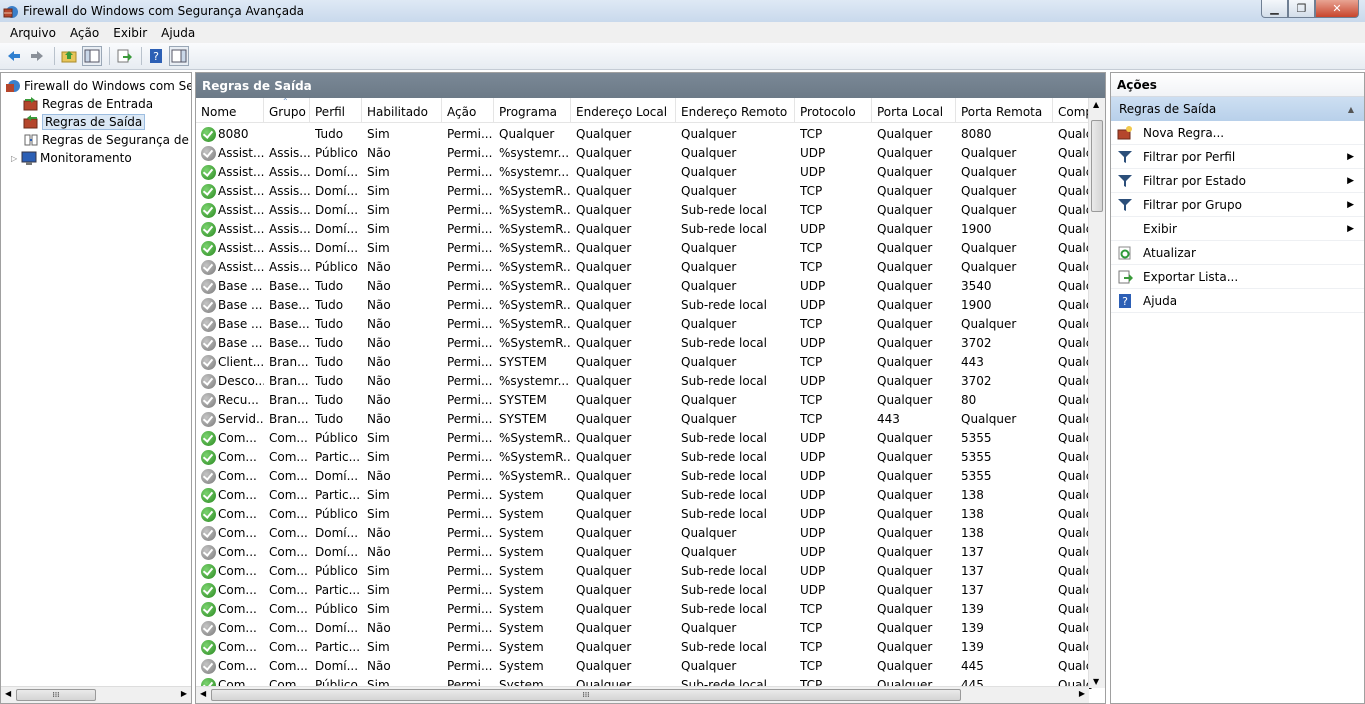 This screenshot has height=704, width=1365. I want to click on vertical-scroll-thumb, so click(1097, 166).